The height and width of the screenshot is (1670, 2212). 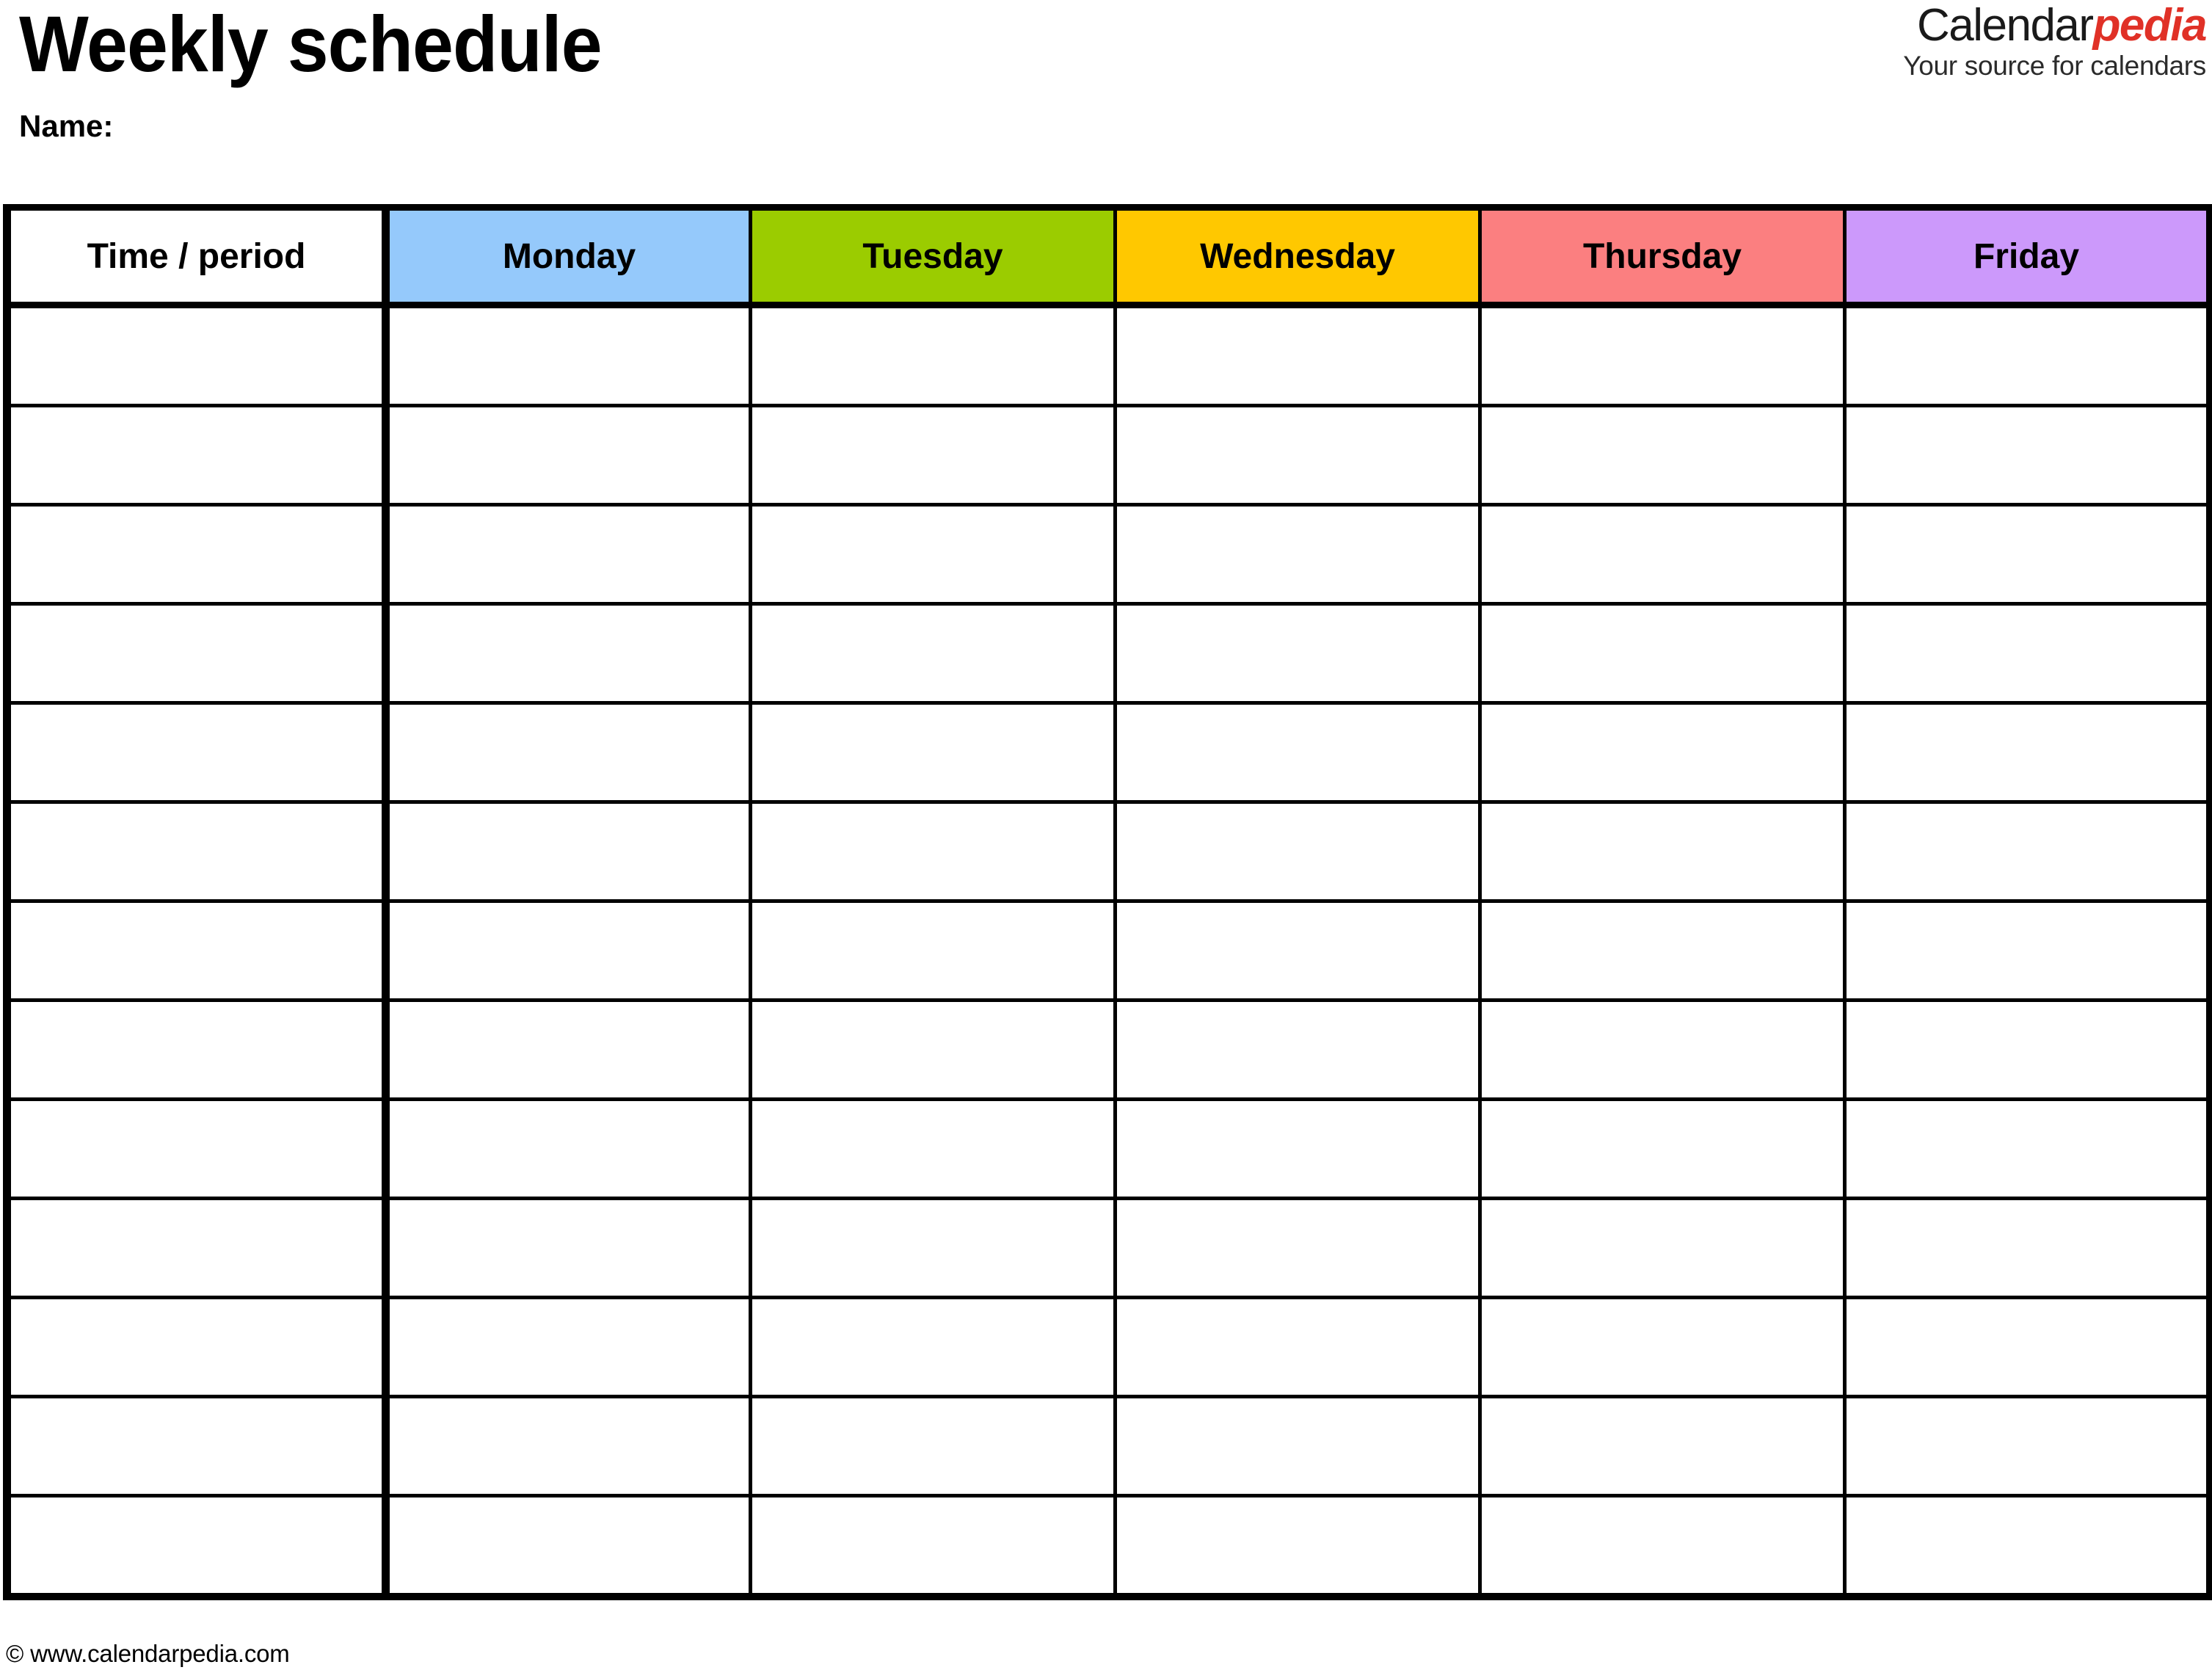 I want to click on logo-tagline: Your source for calendars, so click(x=2054, y=66).